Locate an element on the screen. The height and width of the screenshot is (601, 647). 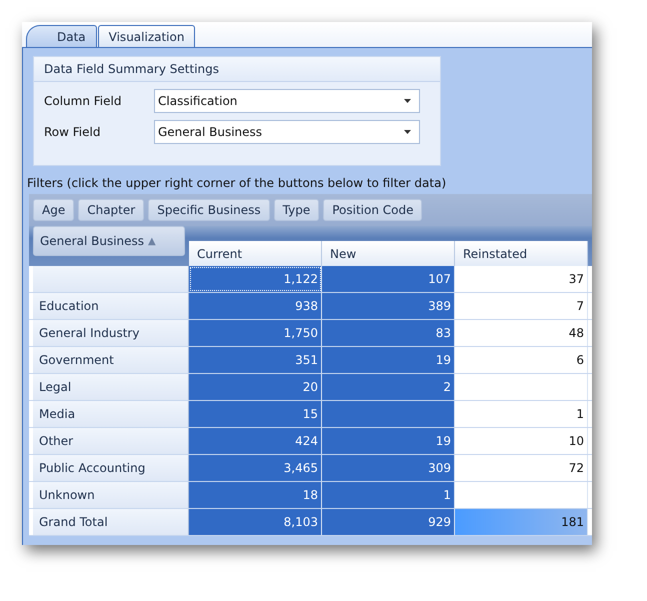
table-cell: 8,103 is located at coordinates (255, 522).